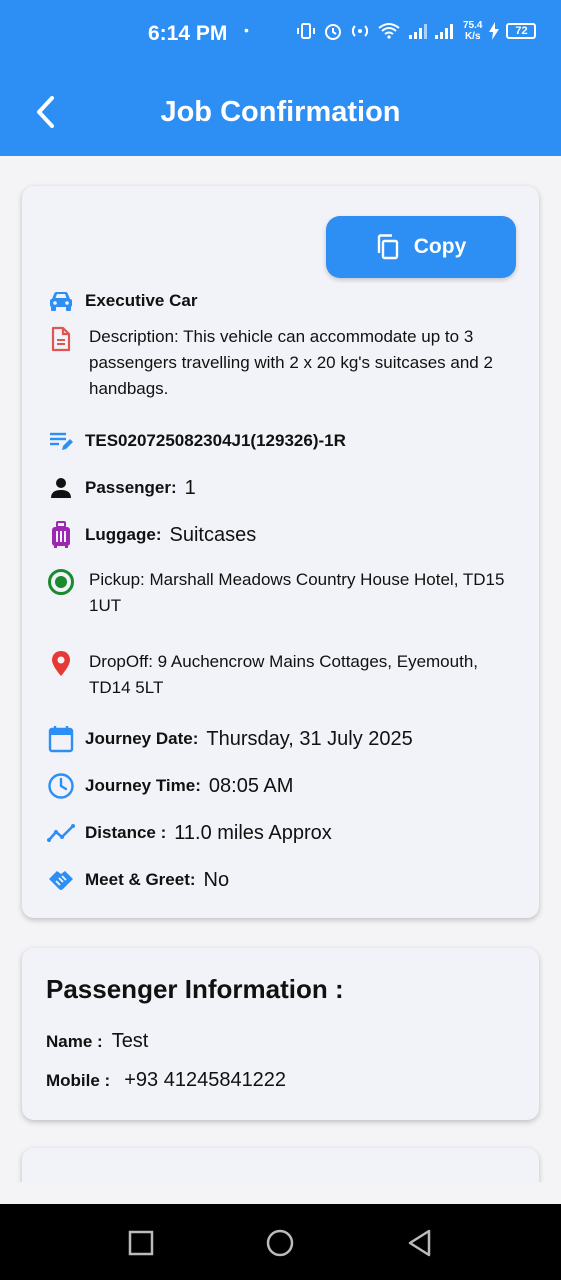 This screenshot has width=561, height=1280. I want to click on mobile-value: +93 41245841222, so click(205, 1080).